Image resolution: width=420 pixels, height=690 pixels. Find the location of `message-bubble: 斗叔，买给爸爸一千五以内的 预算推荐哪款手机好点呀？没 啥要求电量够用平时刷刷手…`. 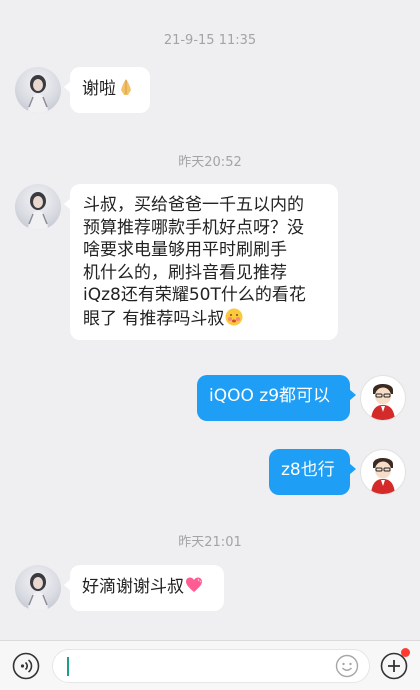

message-bubble: 斗叔，买给爸爸一千五以内的 预算推荐哪款手机好点呀？没 啥要求电量够用平时刷刷手… is located at coordinates (201, 262).